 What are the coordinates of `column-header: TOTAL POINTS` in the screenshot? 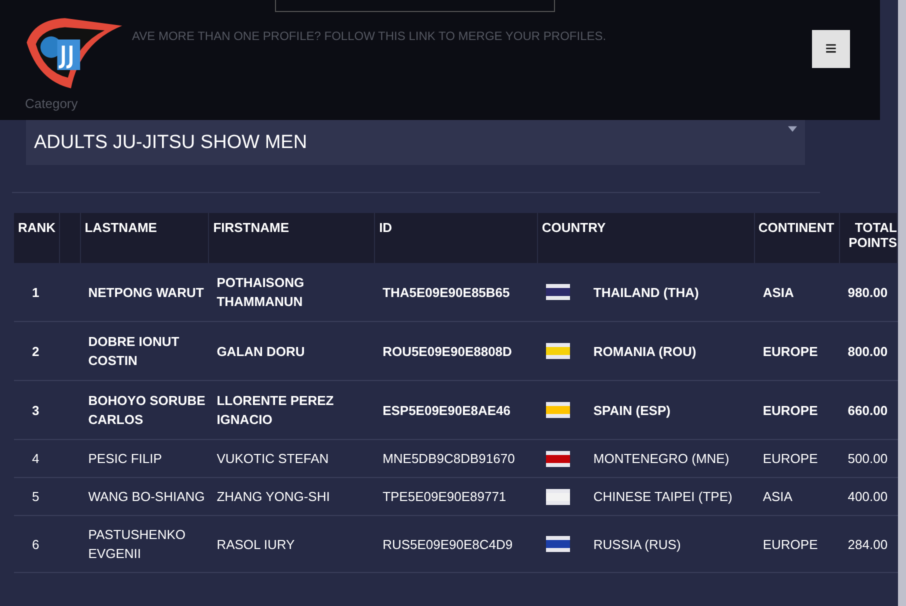 It's located at (872, 235).